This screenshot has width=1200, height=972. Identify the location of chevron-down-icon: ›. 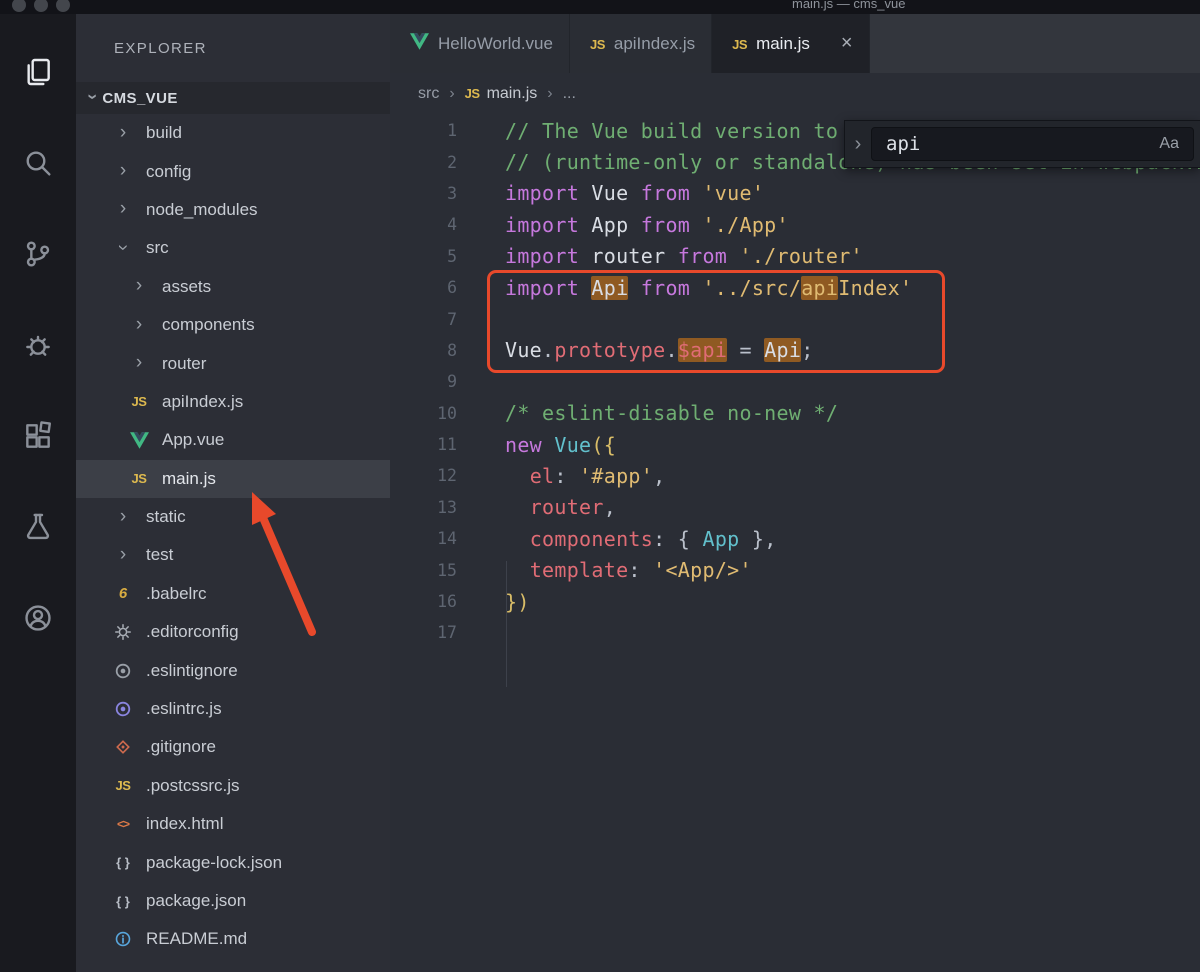
(93, 97).